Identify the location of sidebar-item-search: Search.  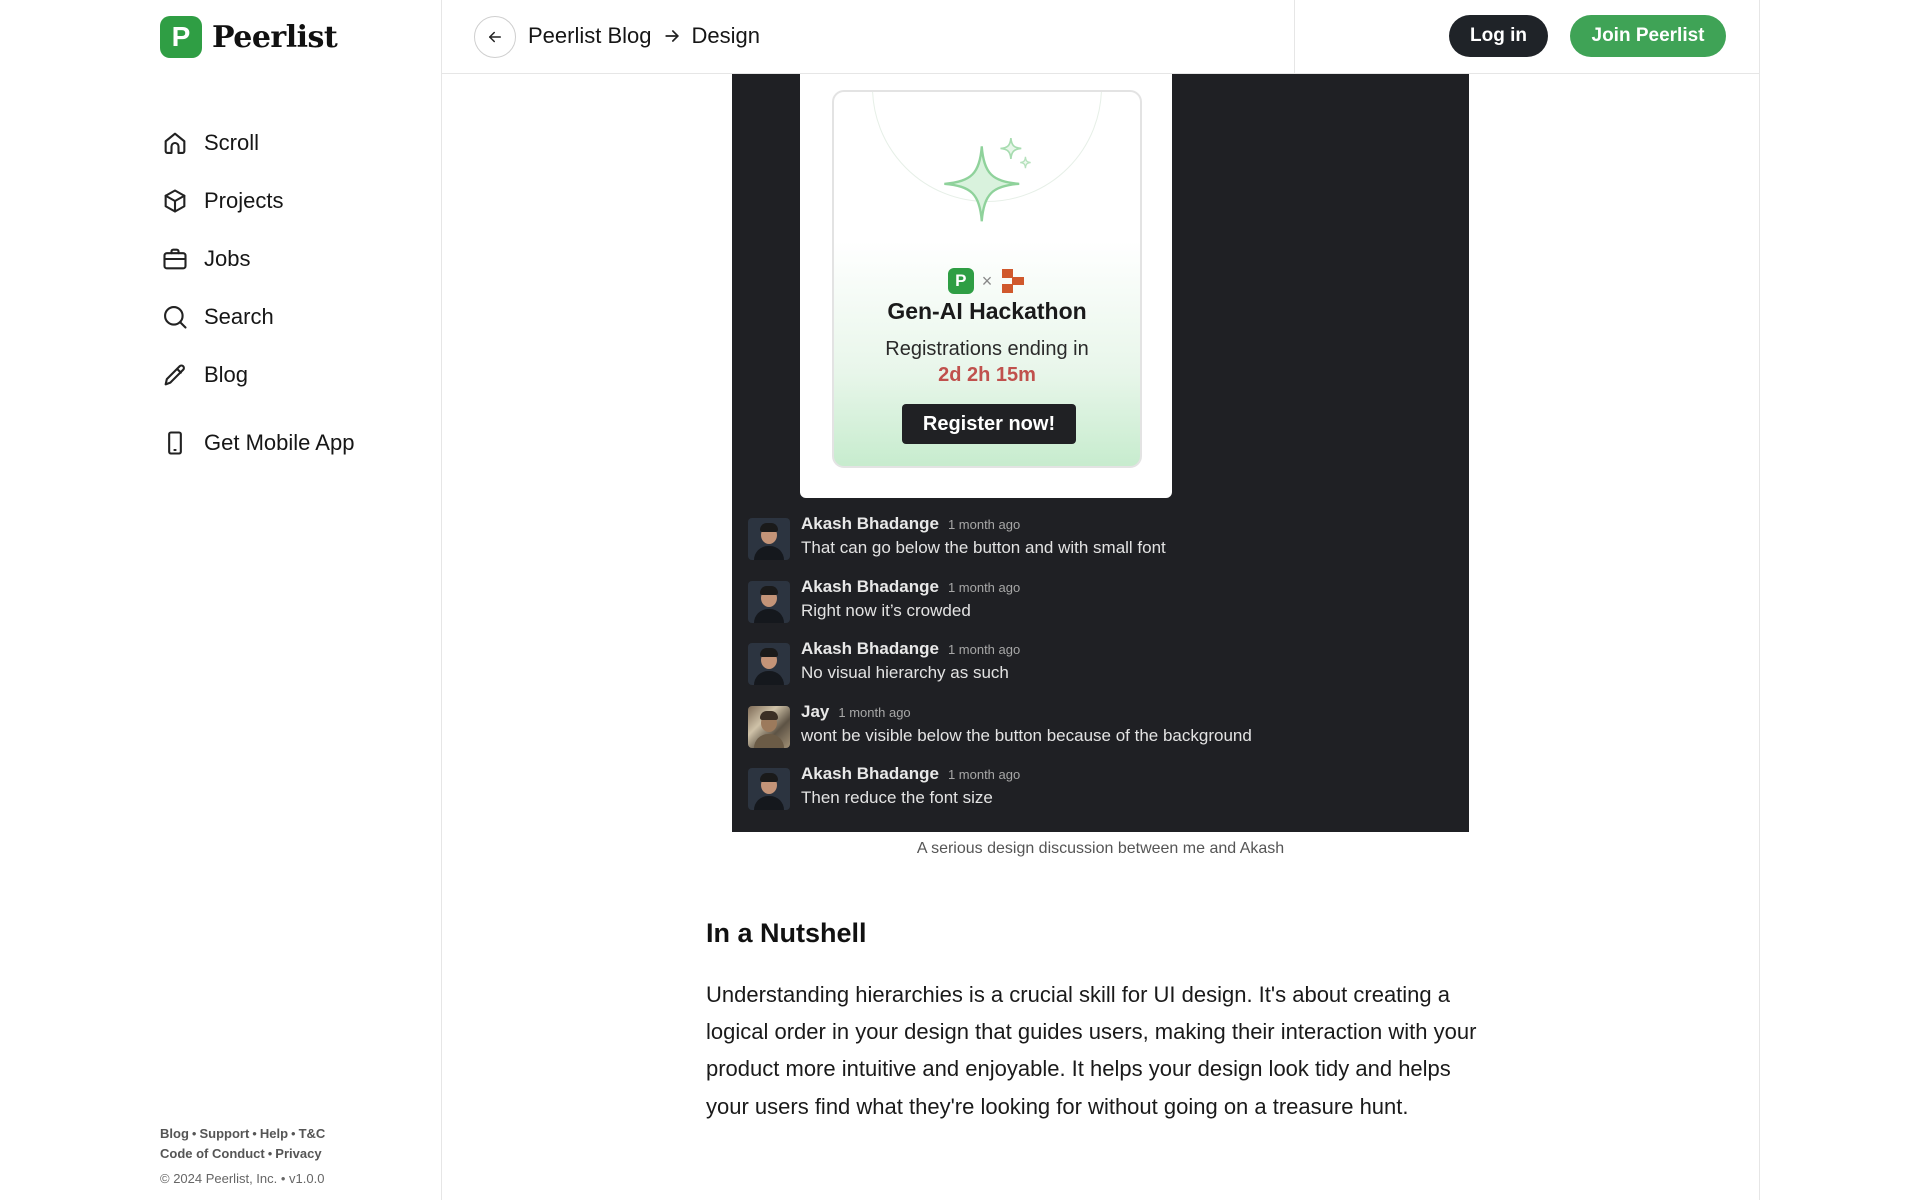
(290, 317).